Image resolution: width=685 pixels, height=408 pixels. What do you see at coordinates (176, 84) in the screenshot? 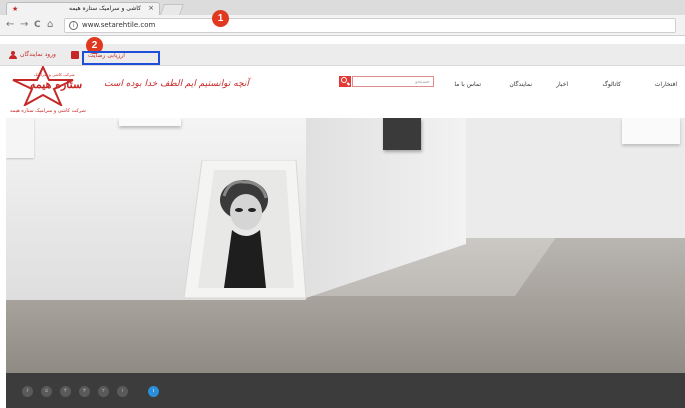
I see `slogan: آنچه توانستیم ایم الطف خدا بوده است` at bounding box center [176, 84].